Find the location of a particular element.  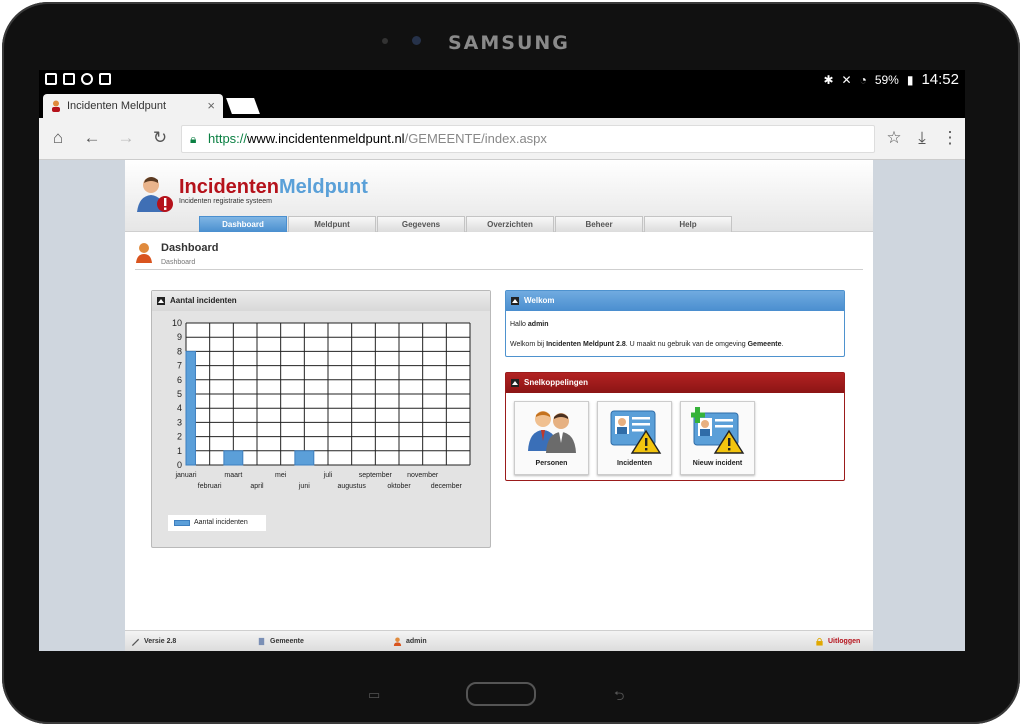

nav-tab-gegevens: Gegevens is located at coordinates (421, 224).